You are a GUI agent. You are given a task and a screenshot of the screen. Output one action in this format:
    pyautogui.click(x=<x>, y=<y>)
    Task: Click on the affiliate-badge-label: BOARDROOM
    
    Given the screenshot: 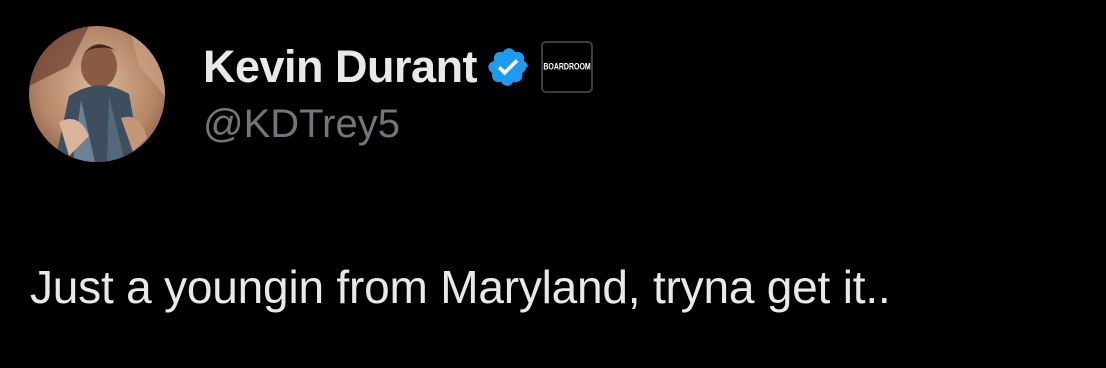 What is the action you would take?
    pyautogui.click(x=567, y=67)
    